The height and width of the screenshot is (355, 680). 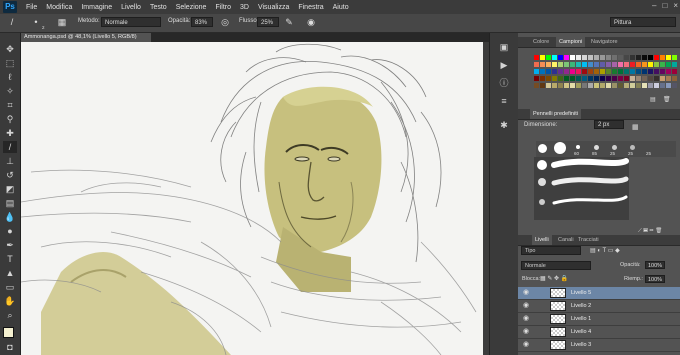 I want to click on marquee-tool-icon: ⬚, so click(x=10, y=63).